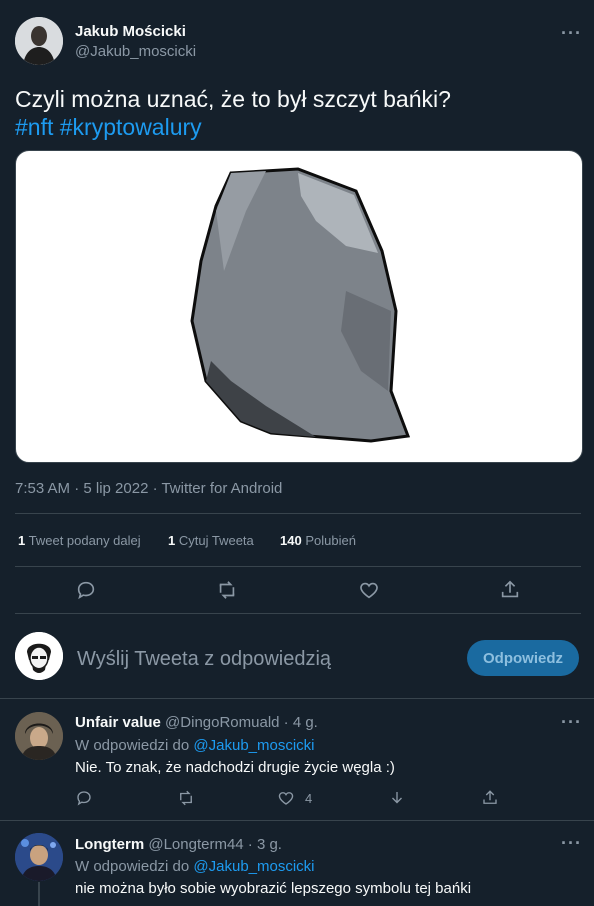 The image size is (594, 906). I want to click on download-arrow-icon, so click(397, 798).